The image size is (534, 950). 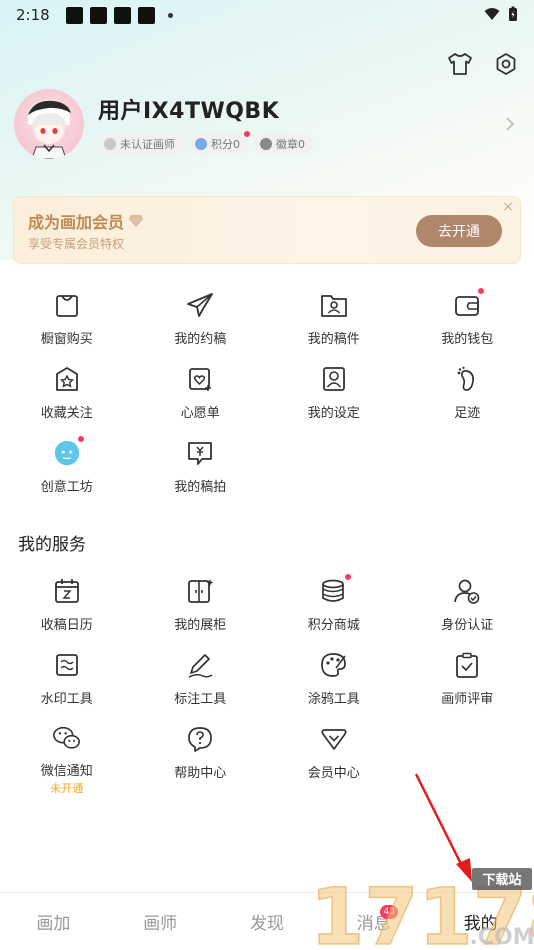 What do you see at coordinates (225, 144) in the screenshot?
I see `badge-label: 积分0` at bounding box center [225, 144].